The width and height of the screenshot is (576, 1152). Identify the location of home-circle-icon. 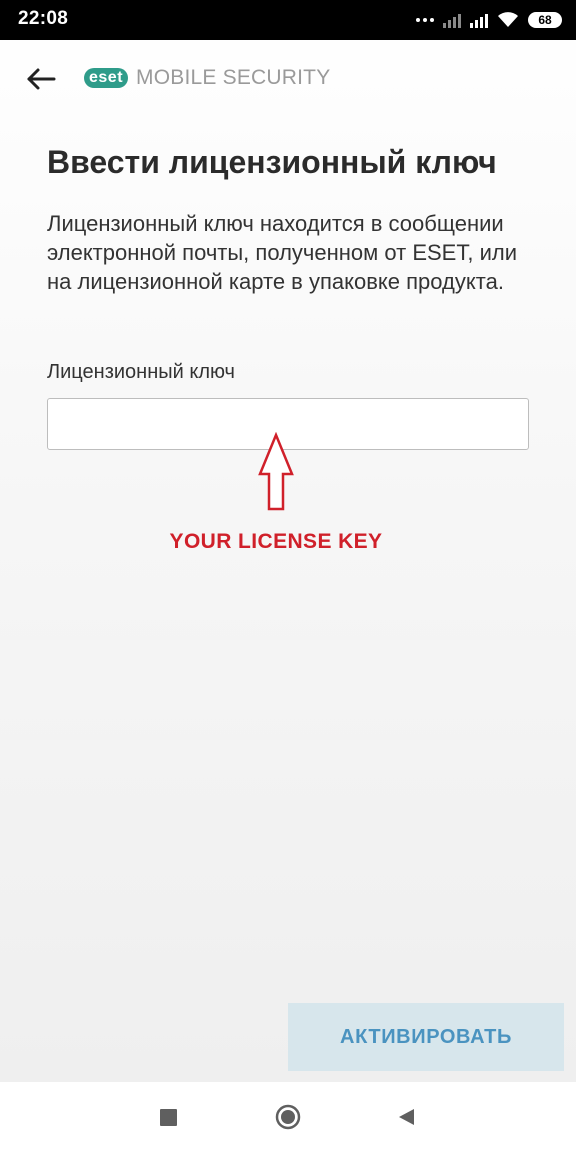
(288, 1117).